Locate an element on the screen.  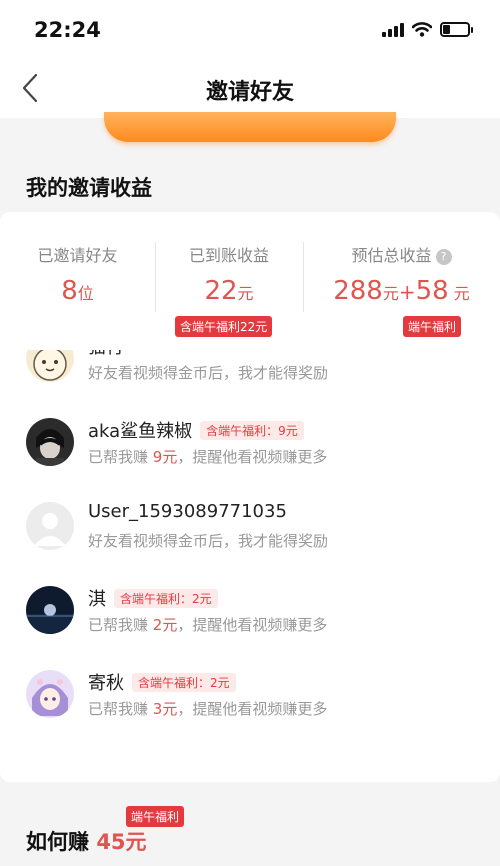
stat-estimated-value: 288元+58 元 is located at coordinates (401, 291).